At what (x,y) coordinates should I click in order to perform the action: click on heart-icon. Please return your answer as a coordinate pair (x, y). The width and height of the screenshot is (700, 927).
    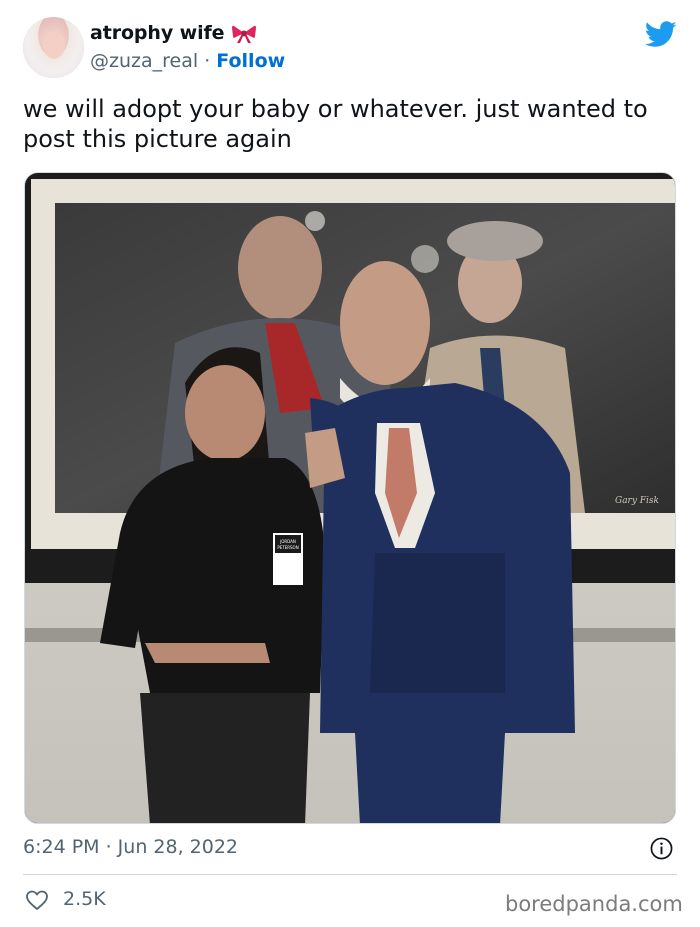
    Looking at the image, I should click on (37, 900).